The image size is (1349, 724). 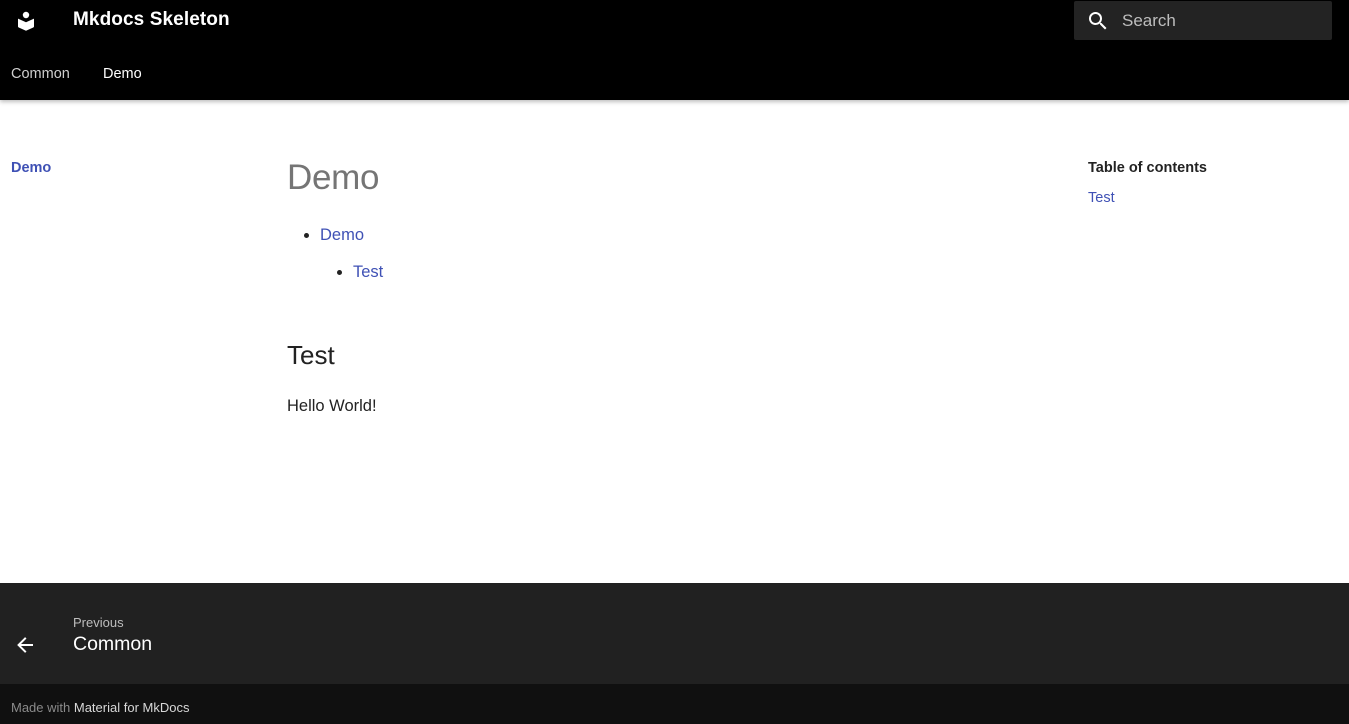 I want to click on sidebar-item-demo: Demo, so click(x=31, y=168).